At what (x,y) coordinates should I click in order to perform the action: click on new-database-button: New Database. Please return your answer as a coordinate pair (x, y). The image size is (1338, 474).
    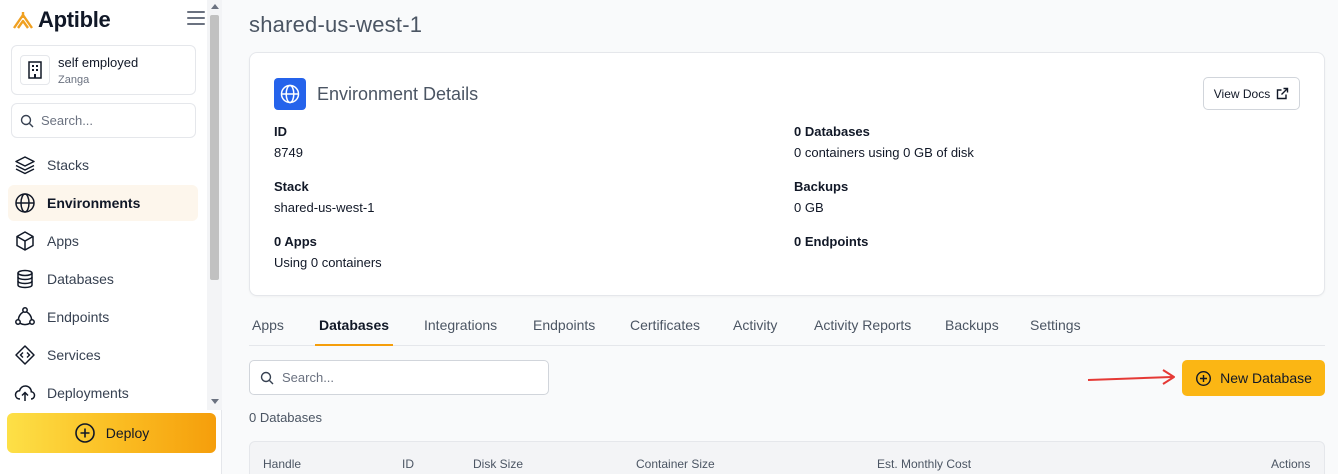
    Looking at the image, I should click on (1253, 378).